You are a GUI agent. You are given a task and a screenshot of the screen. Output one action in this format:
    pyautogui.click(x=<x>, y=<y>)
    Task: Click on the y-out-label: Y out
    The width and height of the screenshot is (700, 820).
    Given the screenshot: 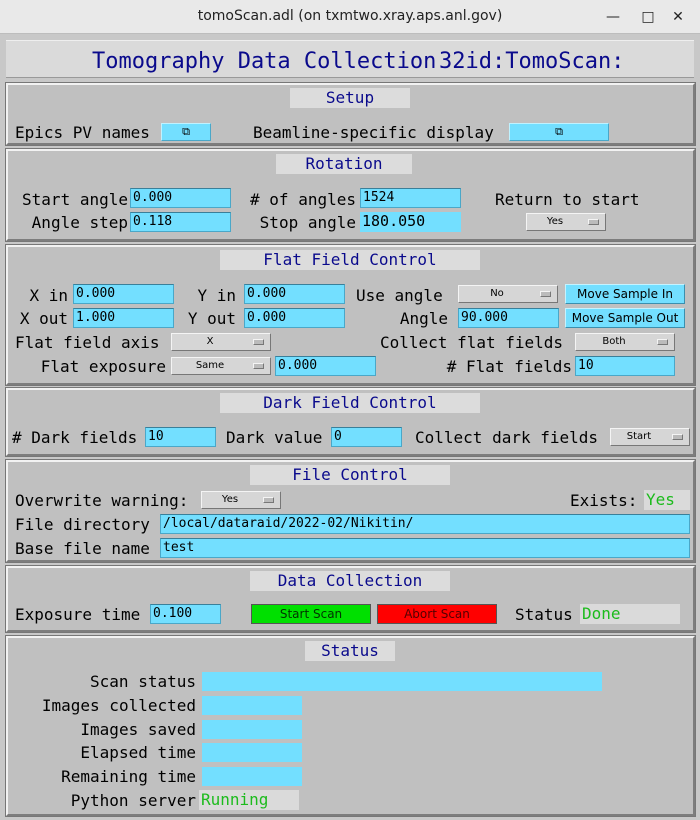 What is the action you would take?
    pyautogui.click(x=211, y=318)
    